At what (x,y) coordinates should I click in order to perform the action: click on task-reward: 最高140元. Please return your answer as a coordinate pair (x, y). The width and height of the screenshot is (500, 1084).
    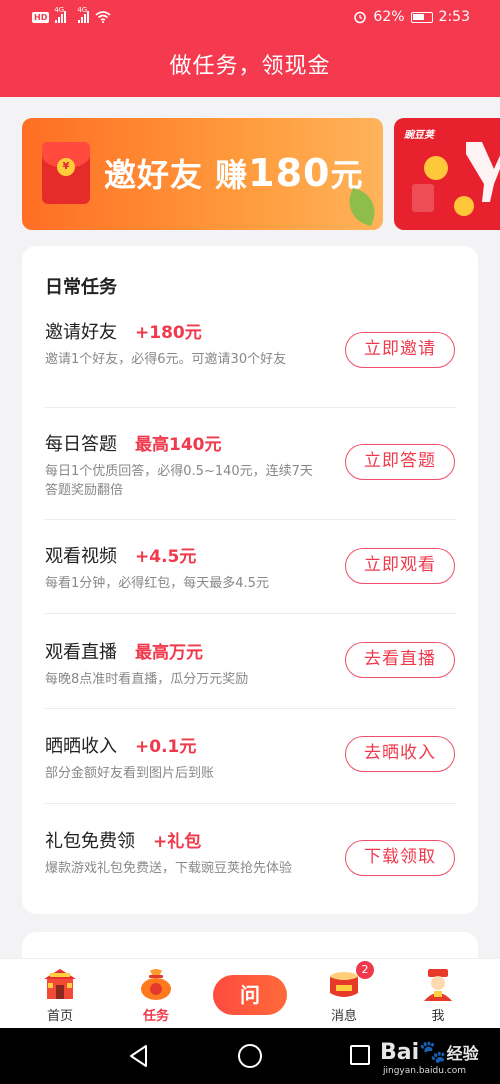
    Looking at the image, I should click on (178, 445).